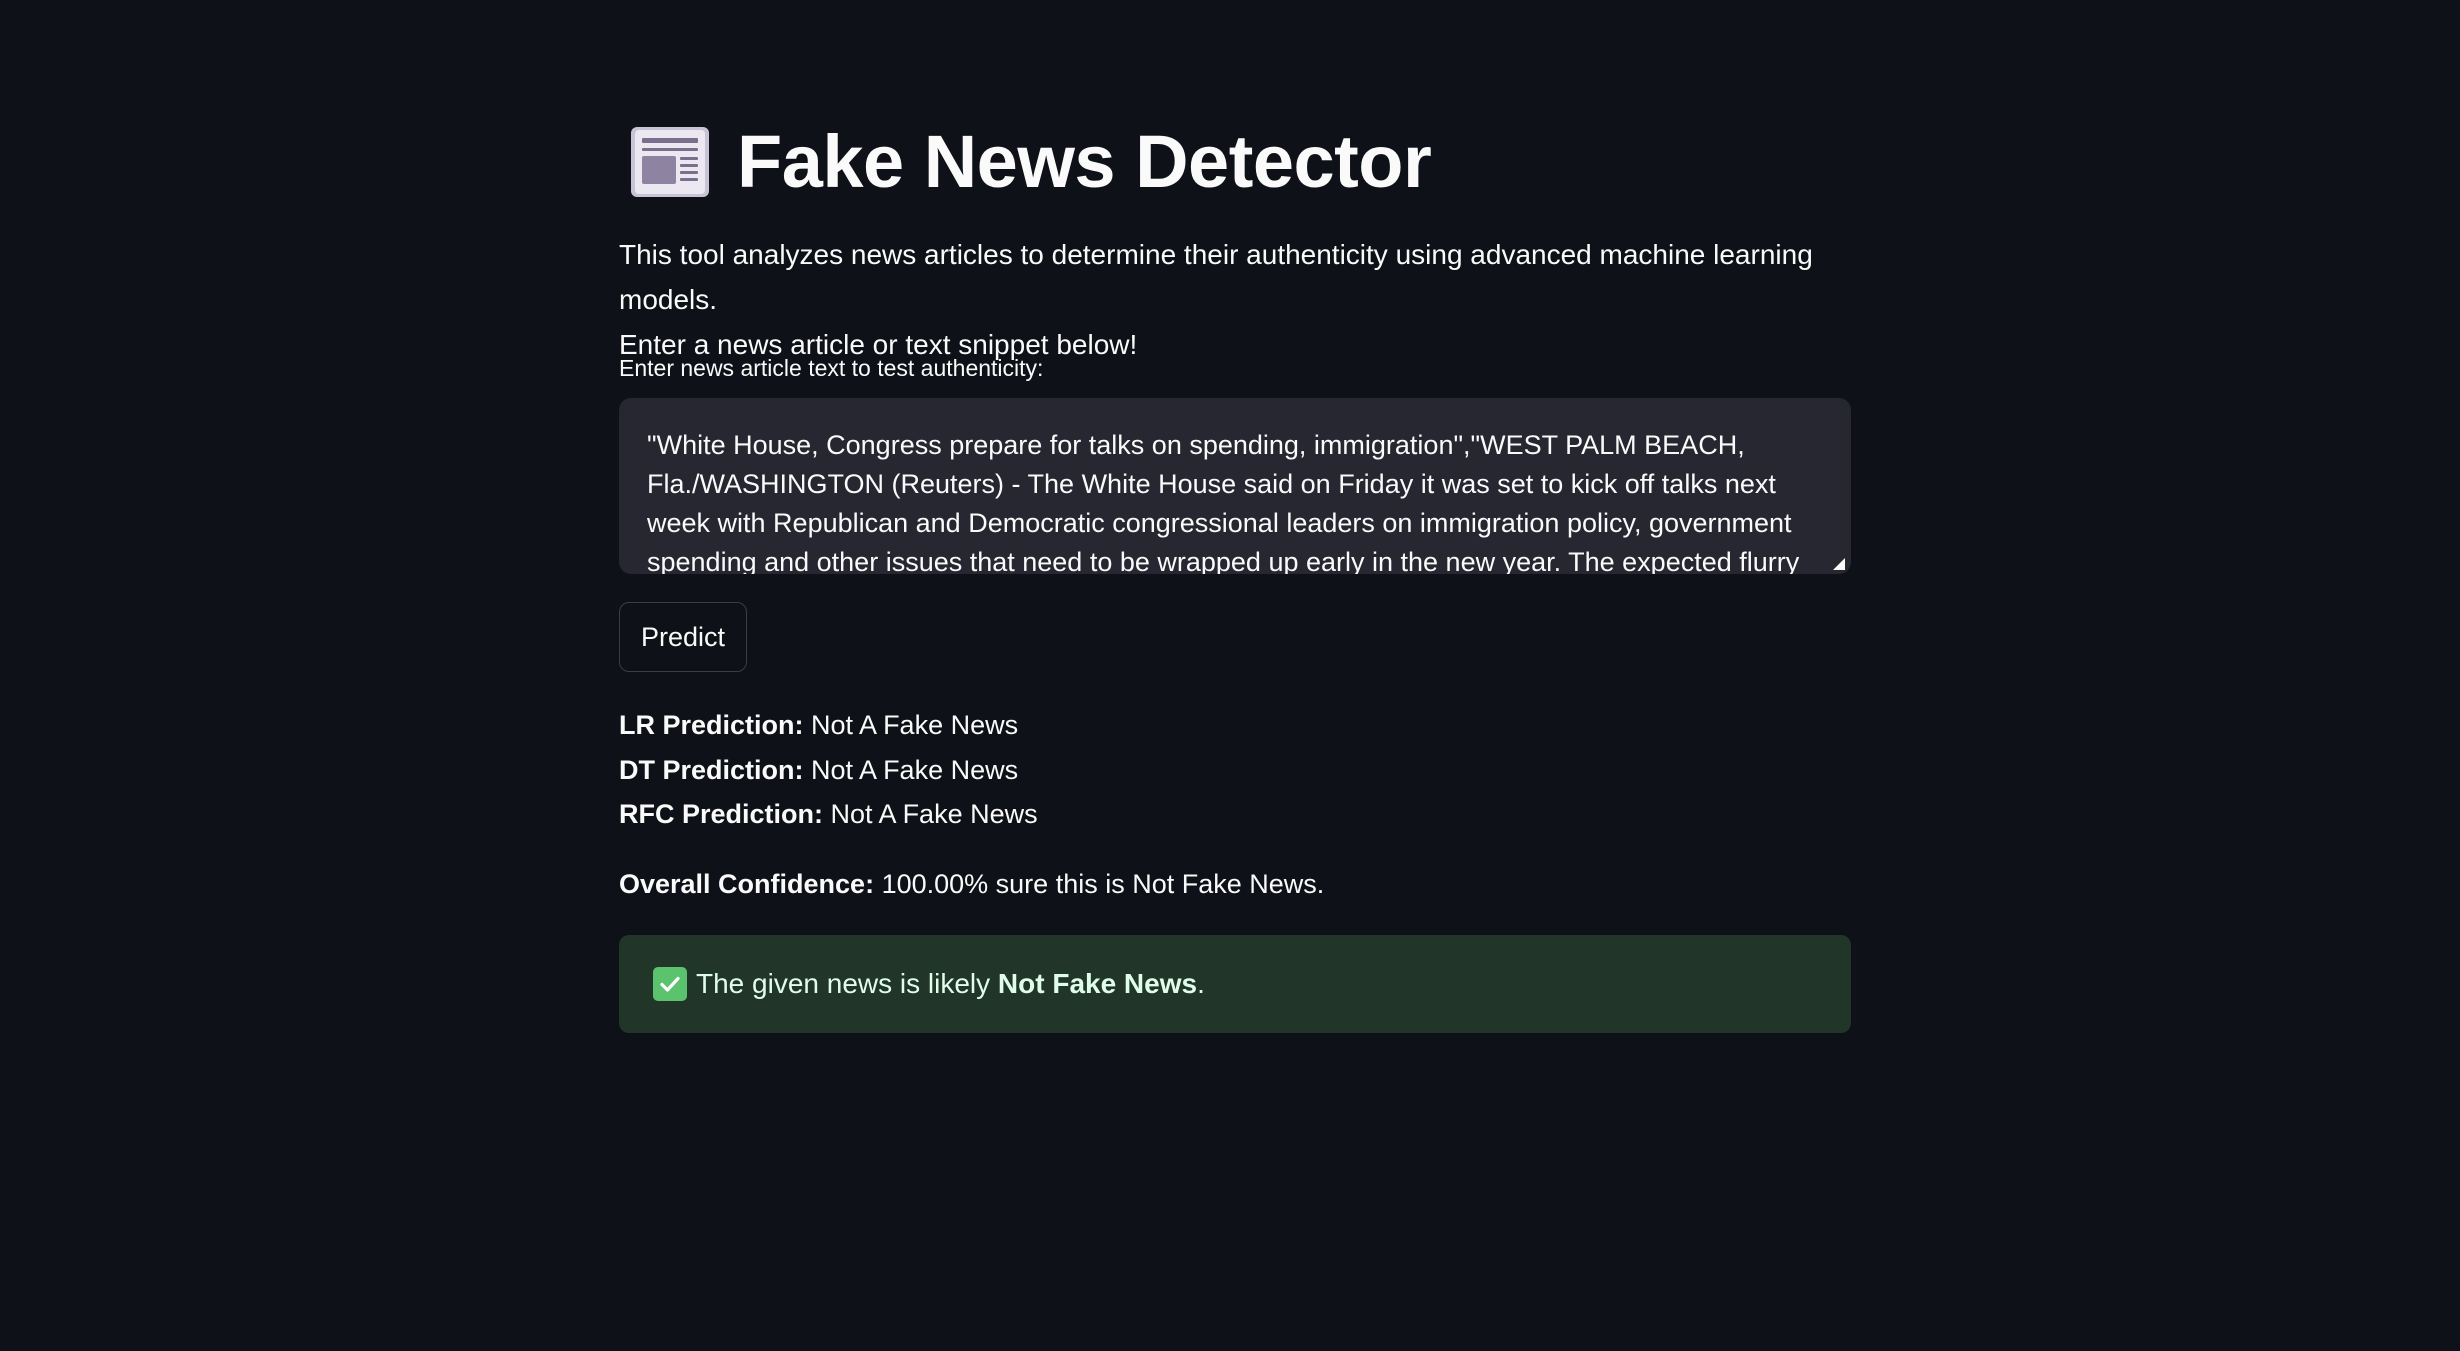  Describe the element at coordinates (711, 725) in the screenshot. I see `lr-prediction-label: LR Prediction:` at that location.